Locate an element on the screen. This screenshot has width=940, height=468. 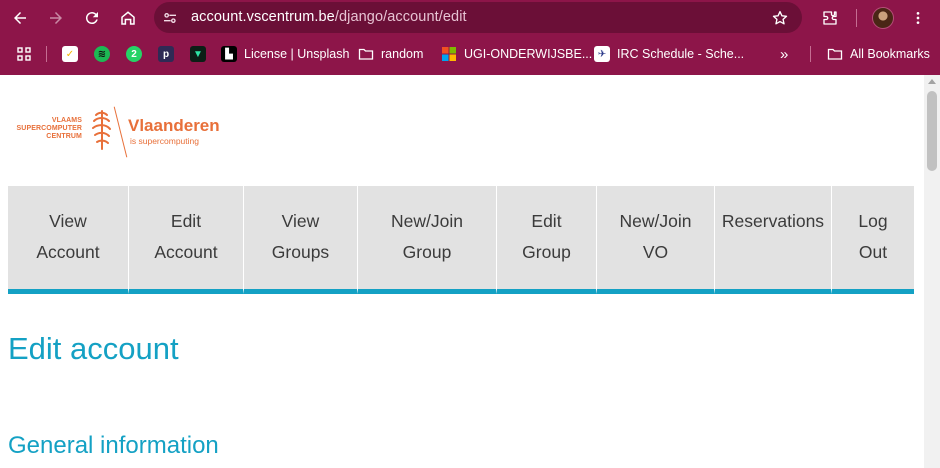
bookmark-v-app: ▼ is located at coordinates (198, 54).